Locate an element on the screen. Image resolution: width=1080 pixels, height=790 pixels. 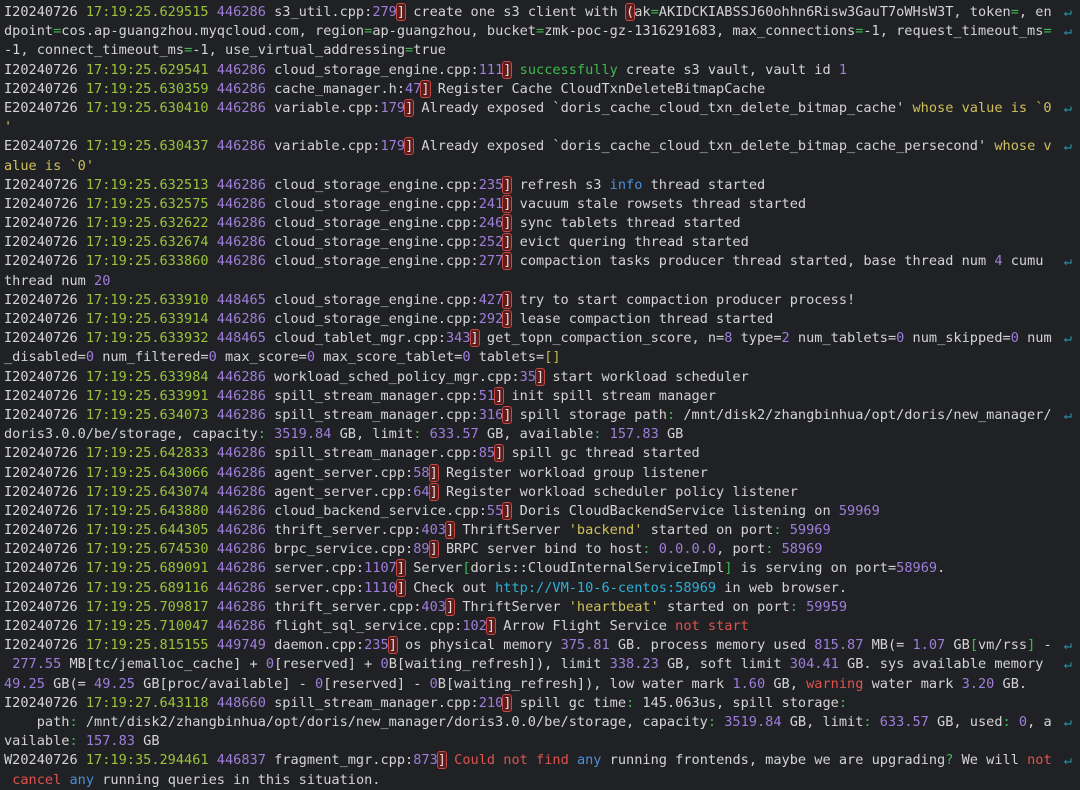
log-text-segment: vm/rss is located at coordinates (1003, 645).